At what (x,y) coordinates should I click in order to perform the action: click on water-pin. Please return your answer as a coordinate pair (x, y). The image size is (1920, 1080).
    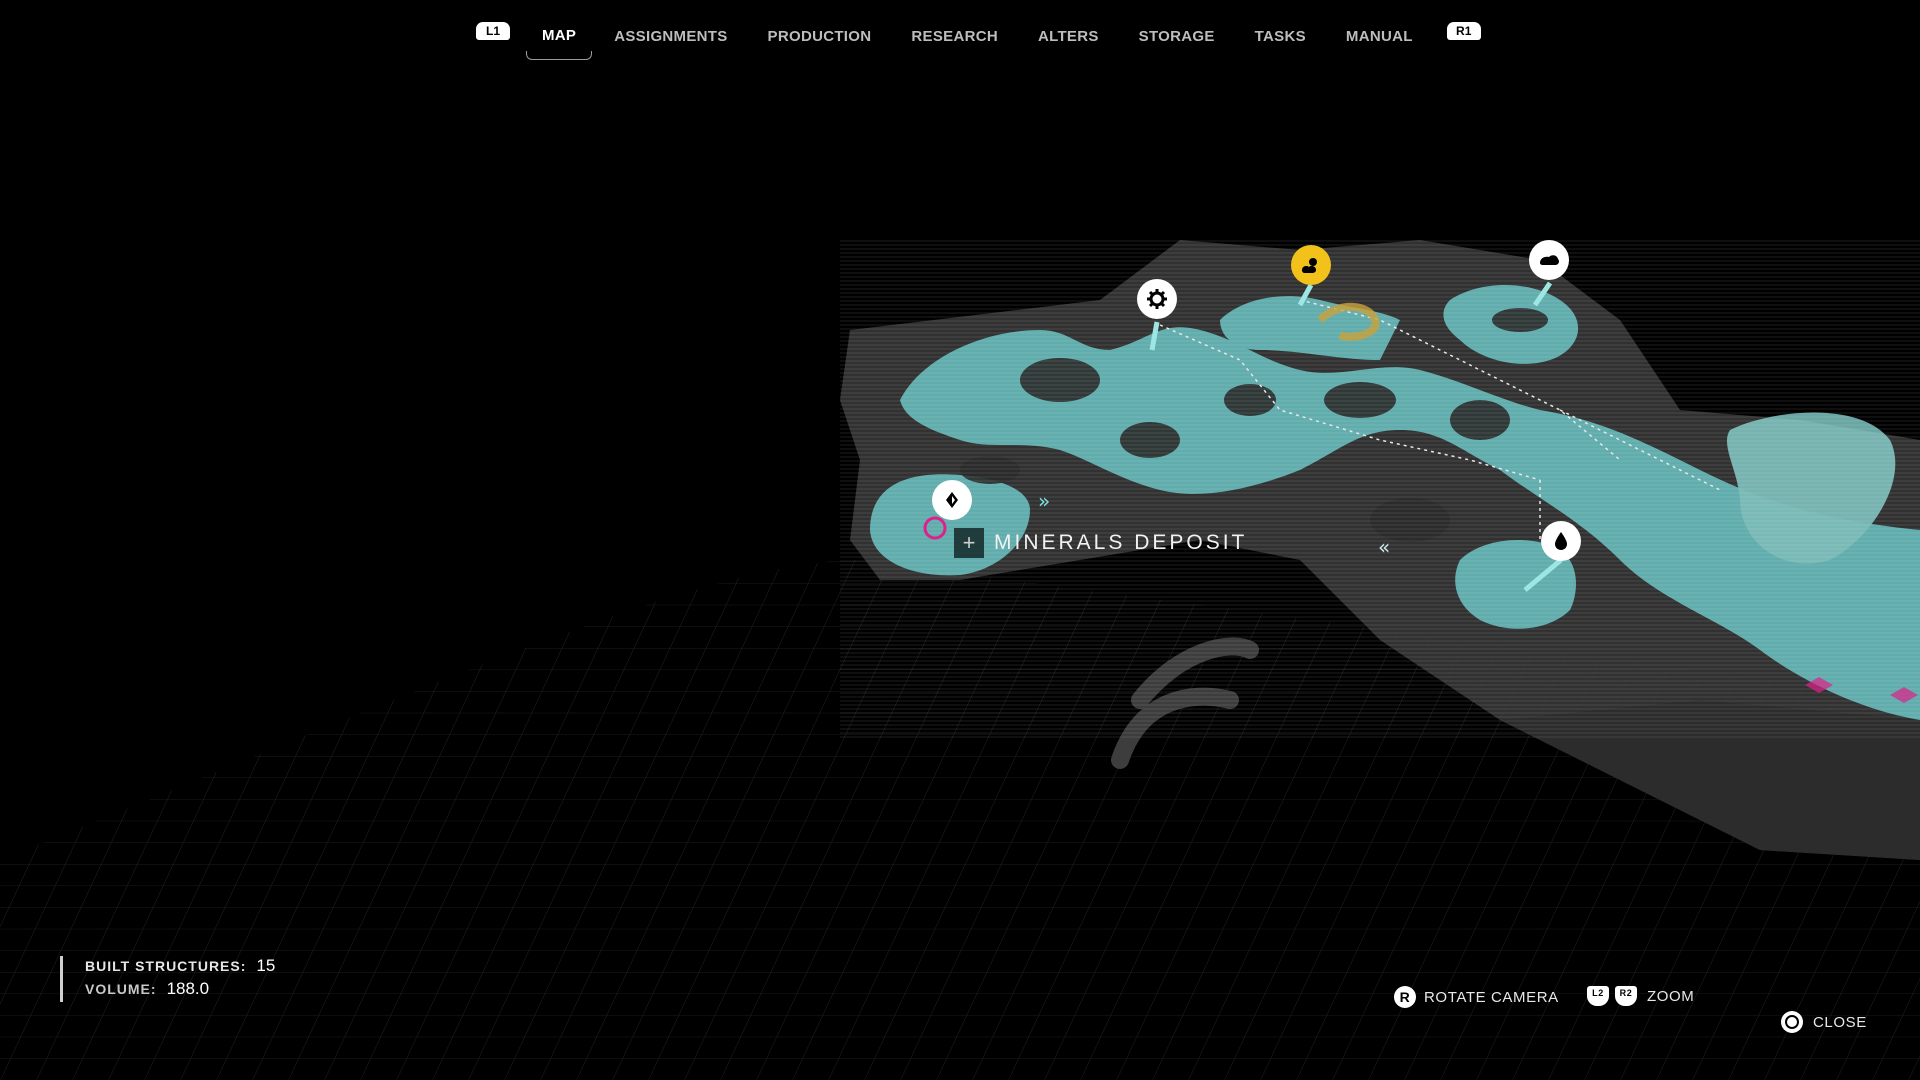
    Looking at the image, I should click on (1561, 541).